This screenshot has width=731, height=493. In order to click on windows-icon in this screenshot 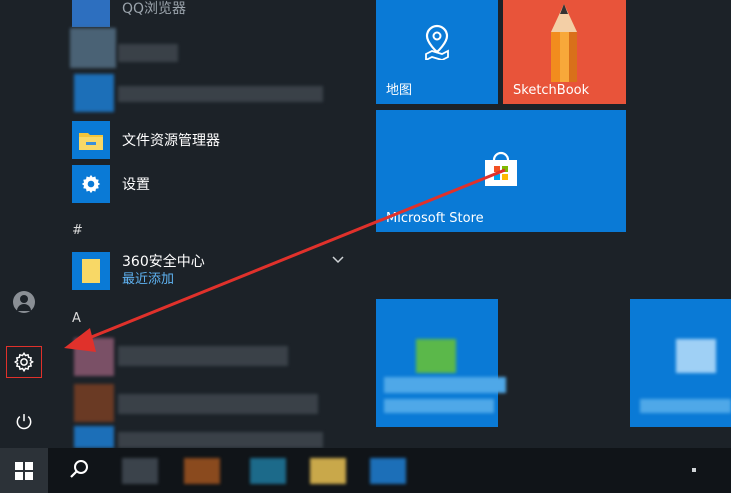, I will do `click(24, 470)`.